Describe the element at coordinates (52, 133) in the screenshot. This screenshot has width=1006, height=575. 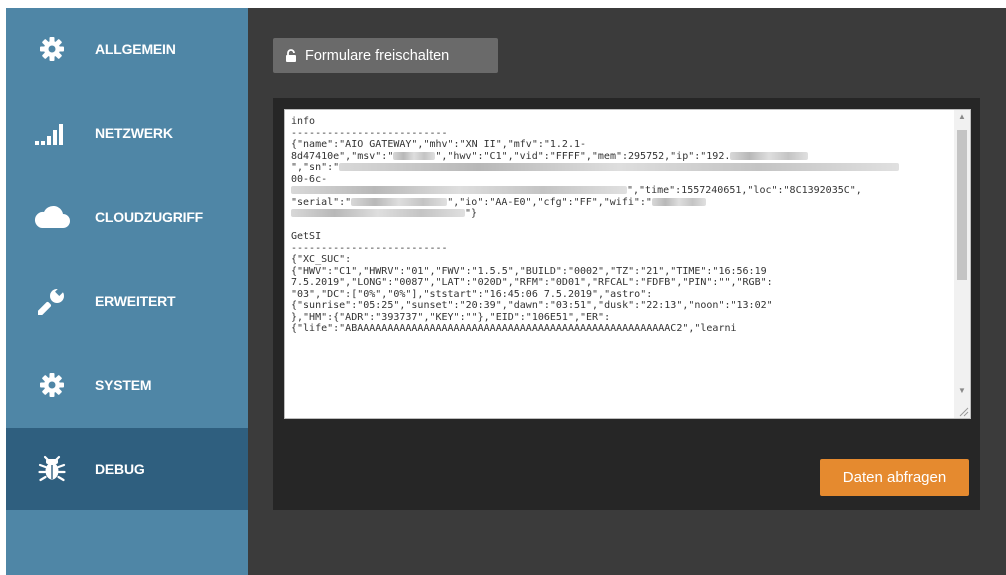
I see `signal-bars-icon` at that location.